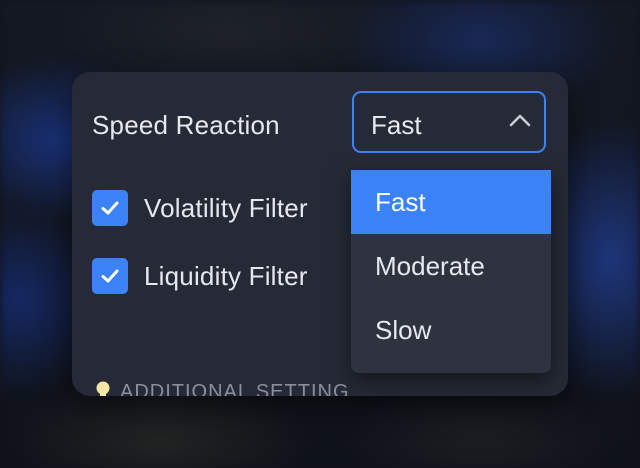 The width and height of the screenshot is (640, 468). Describe the element at coordinates (226, 275) in the screenshot. I see `liquidity-filter-label: Liquidity Filter` at that location.